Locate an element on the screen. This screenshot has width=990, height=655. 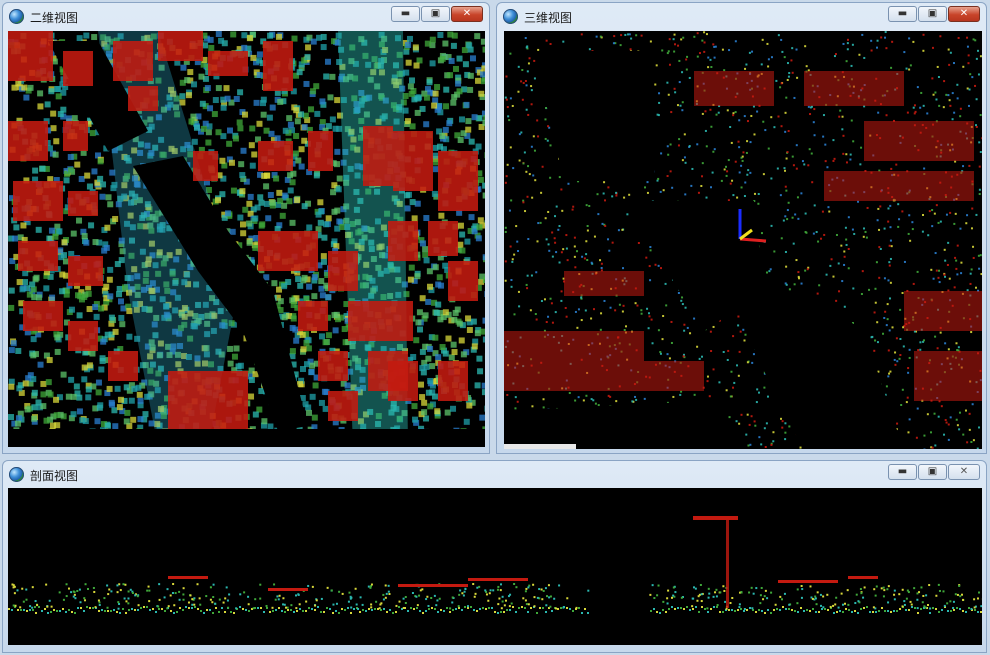
view3d-title: 三维视图 is located at coordinates (548, 18).